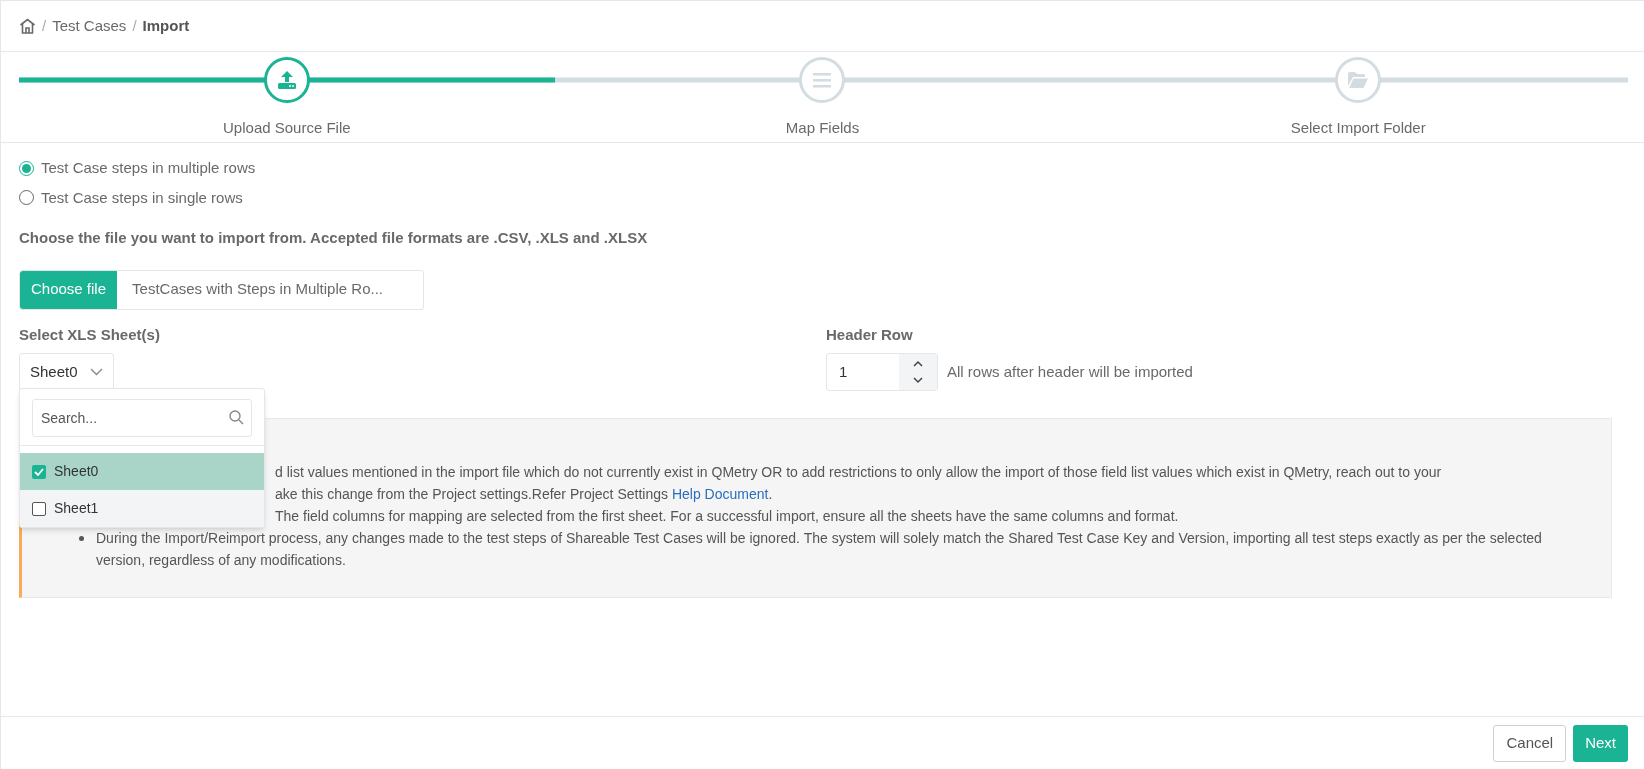 This screenshot has width=1644, height=769. What do you see at coordinates (166, 25) in the screenshot?
I see `breadcrumb-current: Import` at bounding box center [166, 25].